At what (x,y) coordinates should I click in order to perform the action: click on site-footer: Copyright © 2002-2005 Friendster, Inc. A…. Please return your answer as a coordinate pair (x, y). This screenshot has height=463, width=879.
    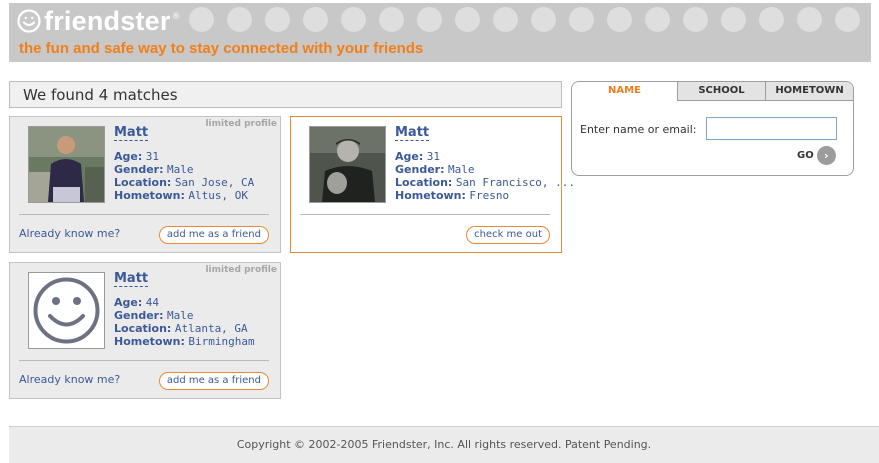
    Looking at the image, I should click on (444, 444).